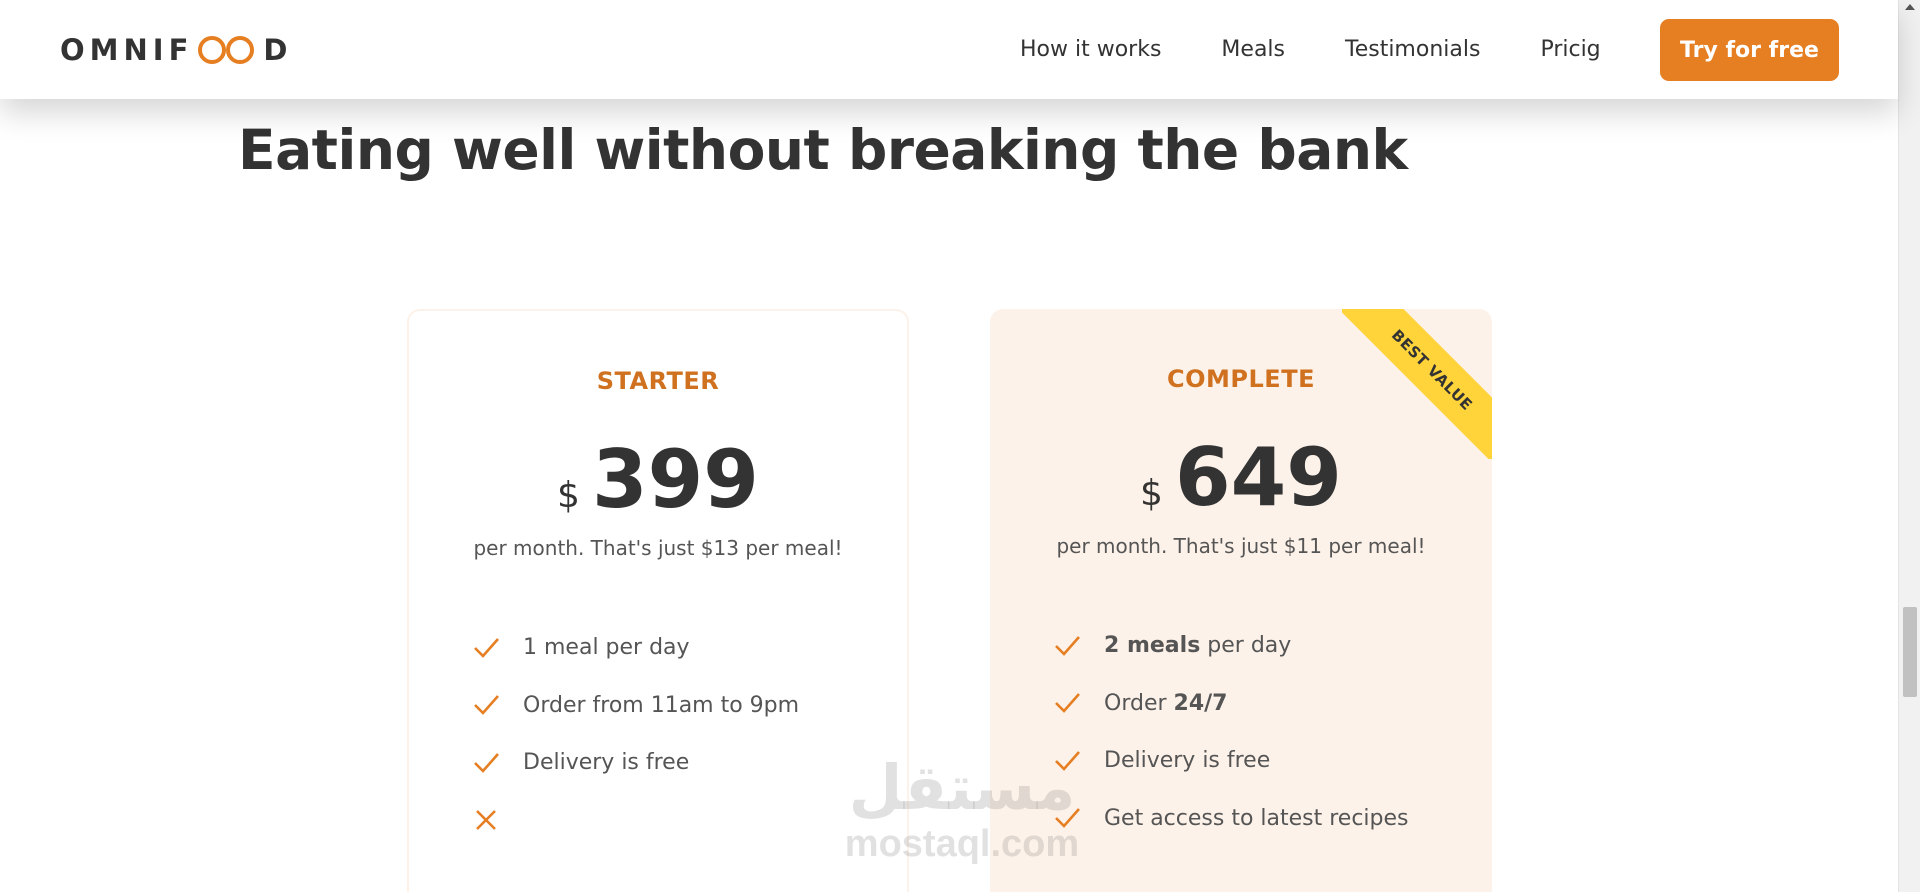  I want to click on feature-rest: Order, so click(1139, 703).